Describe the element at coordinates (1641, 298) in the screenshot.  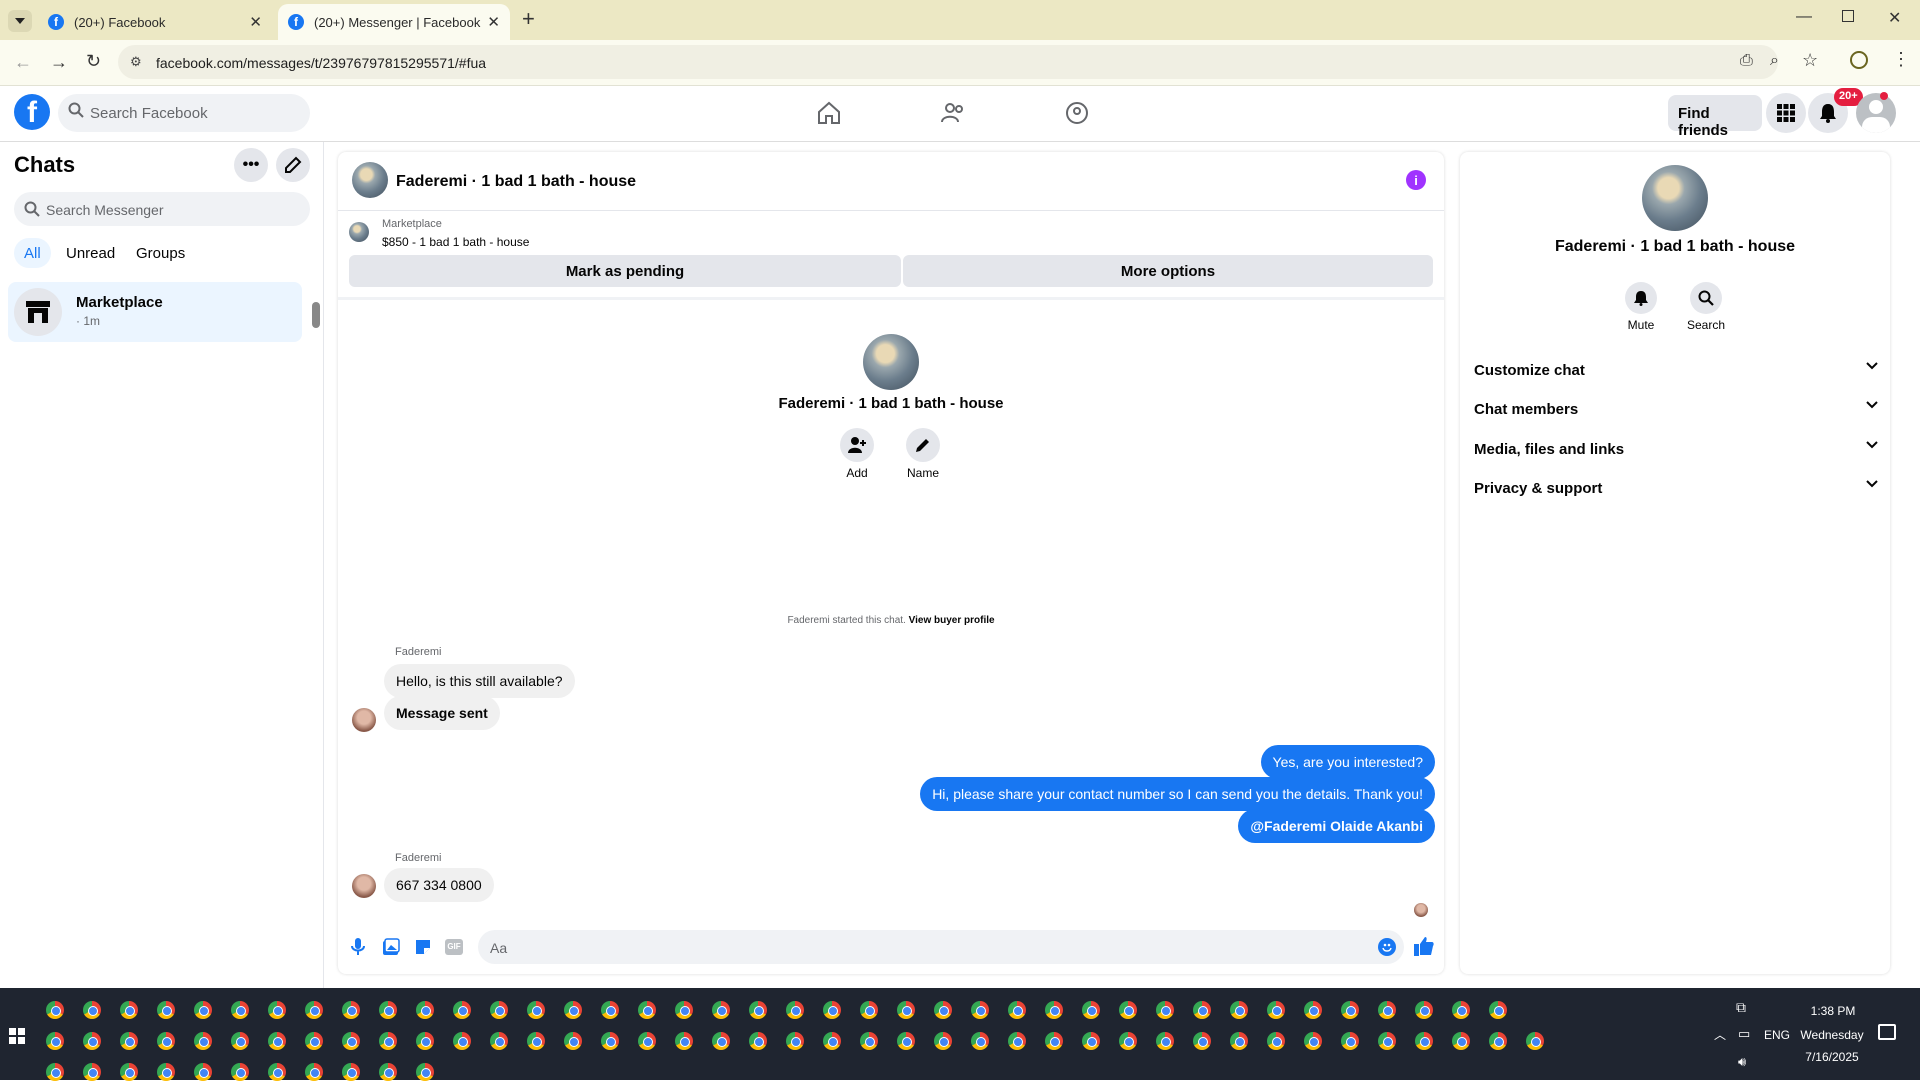
I see `mute-bell-icon` at that location.